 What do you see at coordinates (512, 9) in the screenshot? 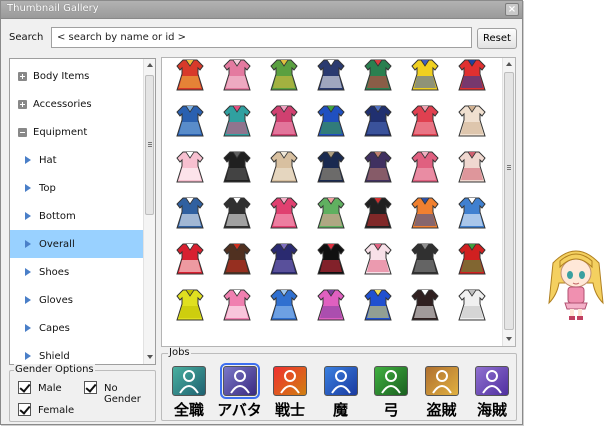
I see `close-button: ×` at bounding box center [512, 9].